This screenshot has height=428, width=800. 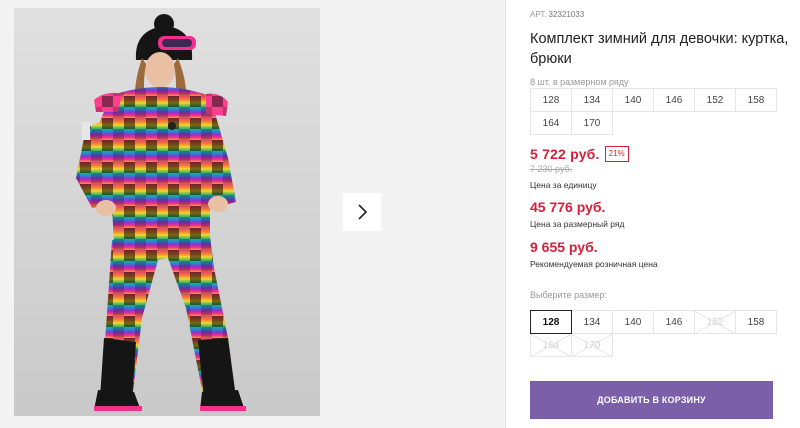 What do you see at coordinates (592, 322) in the screenshot?
I see `size-option: 134` at bounding box center [592, 322].